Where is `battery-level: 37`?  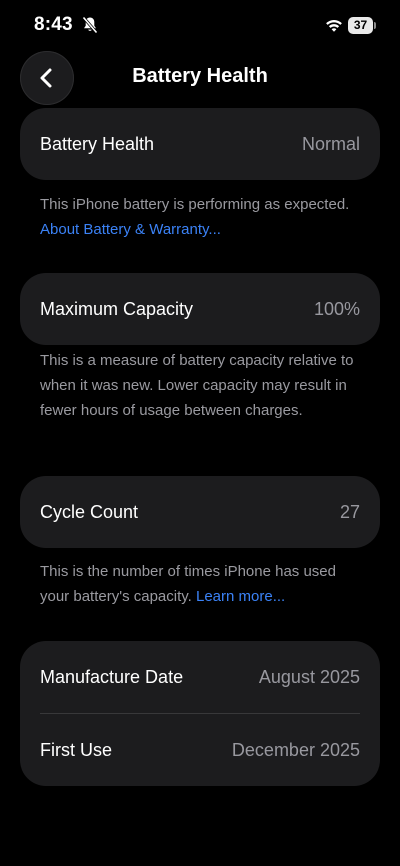 battery-level: 37 is located at coordinates (360, 25).